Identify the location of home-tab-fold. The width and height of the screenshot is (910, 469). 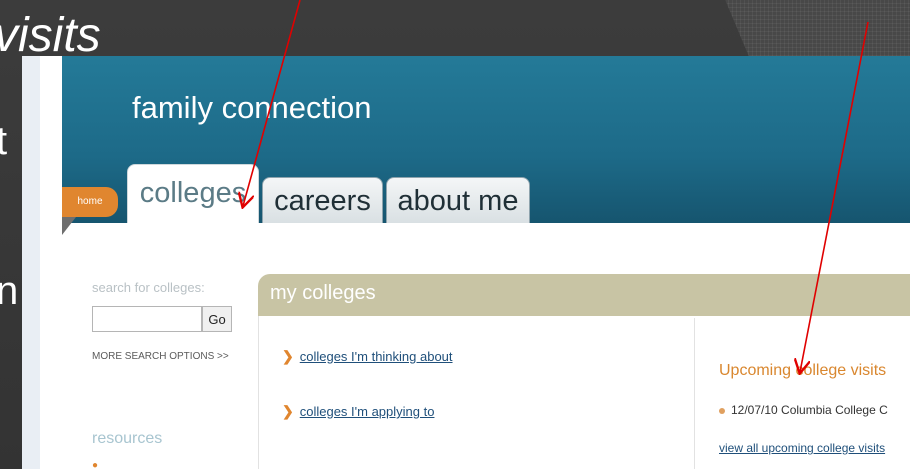
(69, 226).